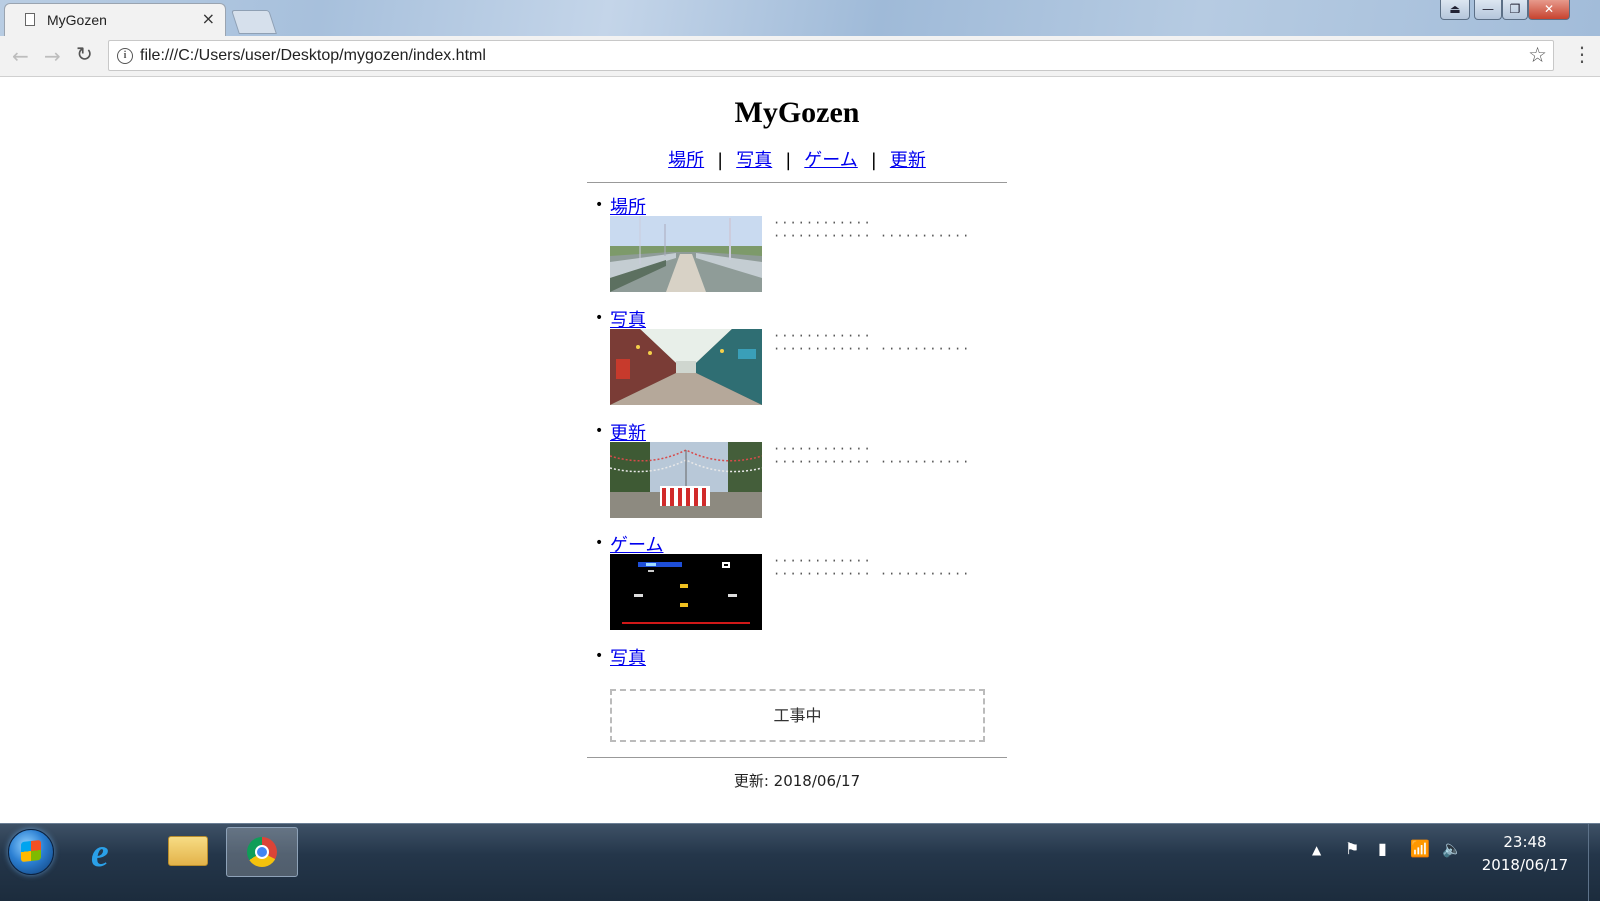 The image size is (1600, 901). Describe the element at coordinates (908, 160) in the screenshot. I see `nav-link-updates: 更新` at that location.